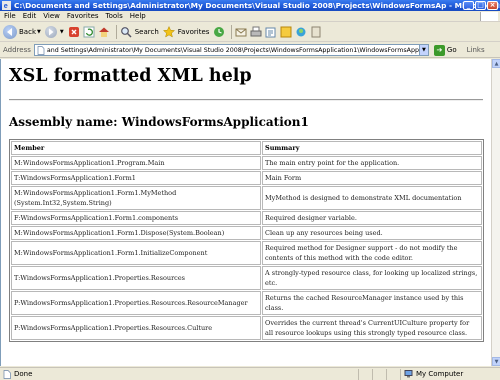 The width and height of the screenshot is (500, 380). I want to click on summary-cell: Required designer variable., so click(372, 218).